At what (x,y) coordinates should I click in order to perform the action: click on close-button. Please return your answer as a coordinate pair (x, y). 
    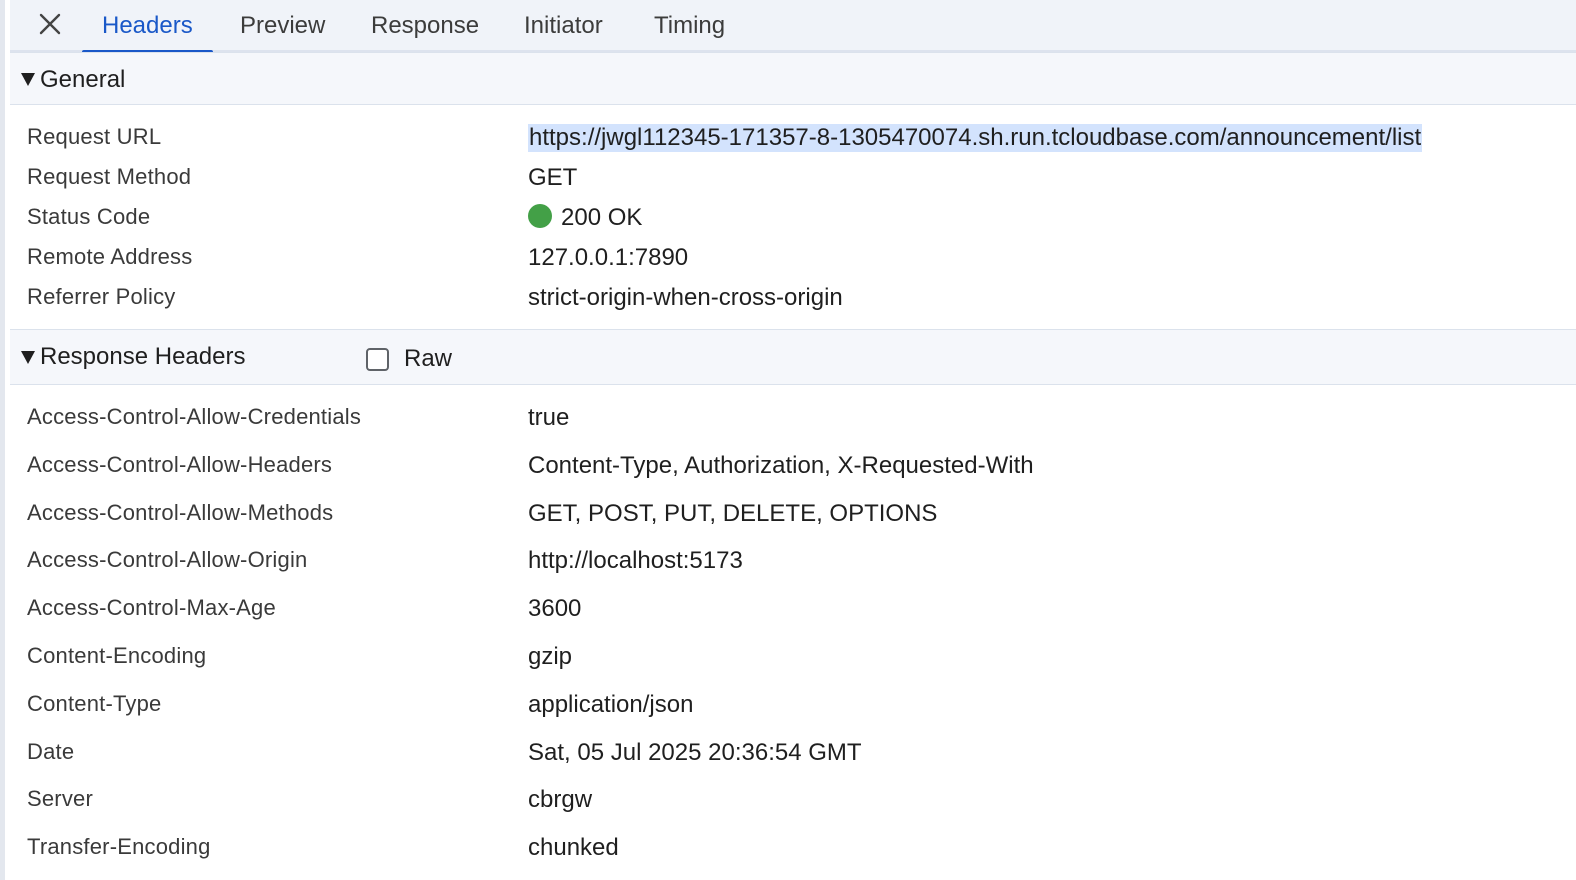
    Looking at the image, I should click on (50, 24).